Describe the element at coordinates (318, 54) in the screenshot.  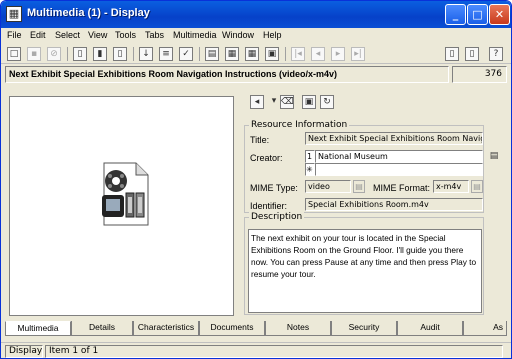
I see `prev-record-icon: ◂` at that location.